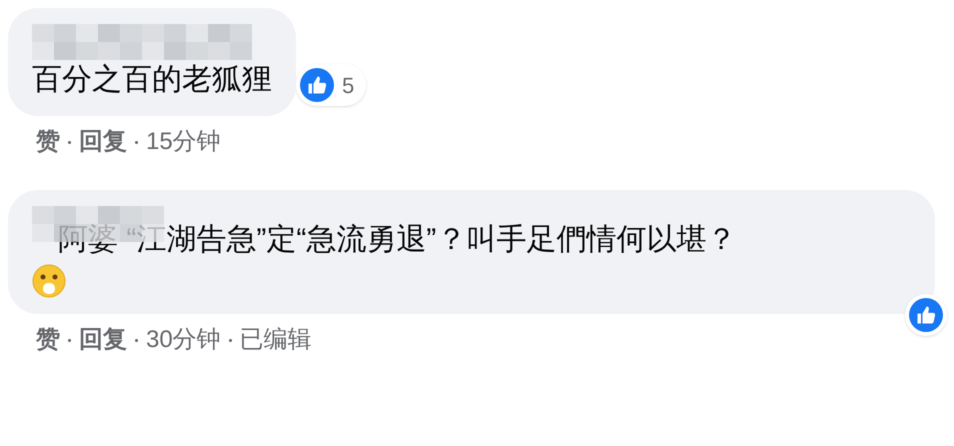 The width and height of the screenshot is (954, 446). I want to click on edited-label: 已编辑, so click(276, 340).